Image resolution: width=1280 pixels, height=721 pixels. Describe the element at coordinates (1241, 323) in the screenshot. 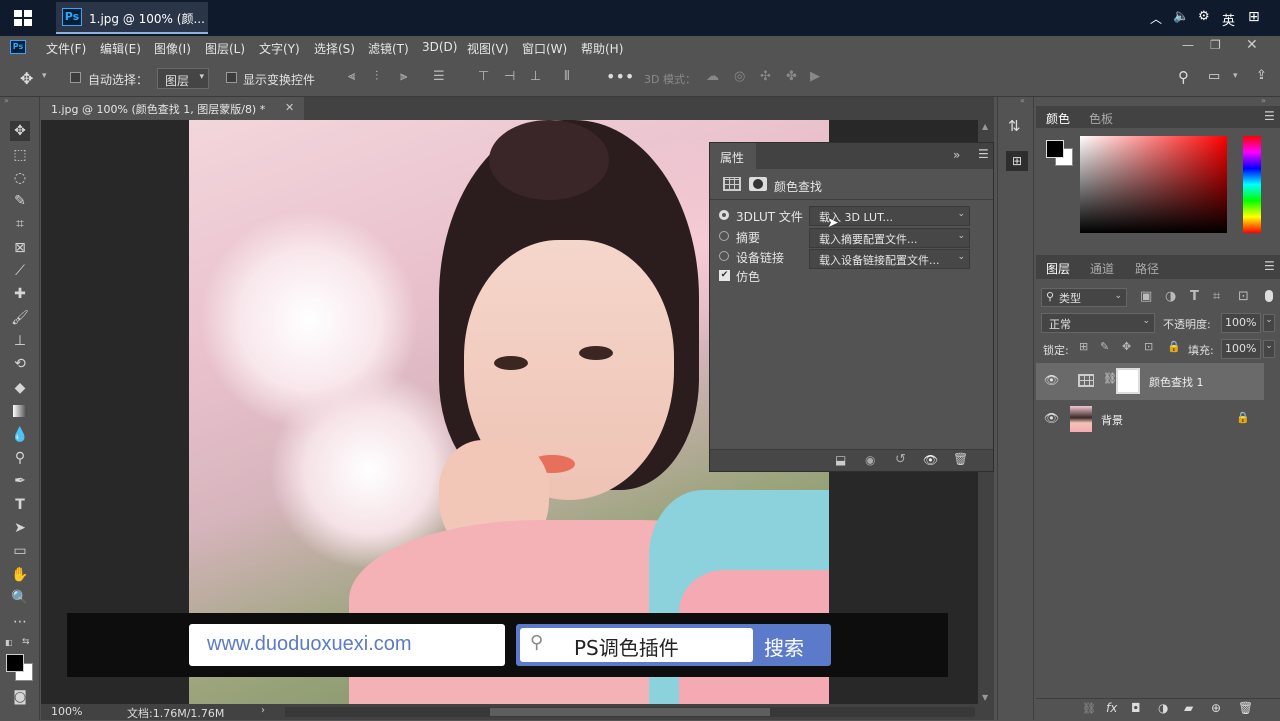

I see `opacity-input: 100%` at that location.